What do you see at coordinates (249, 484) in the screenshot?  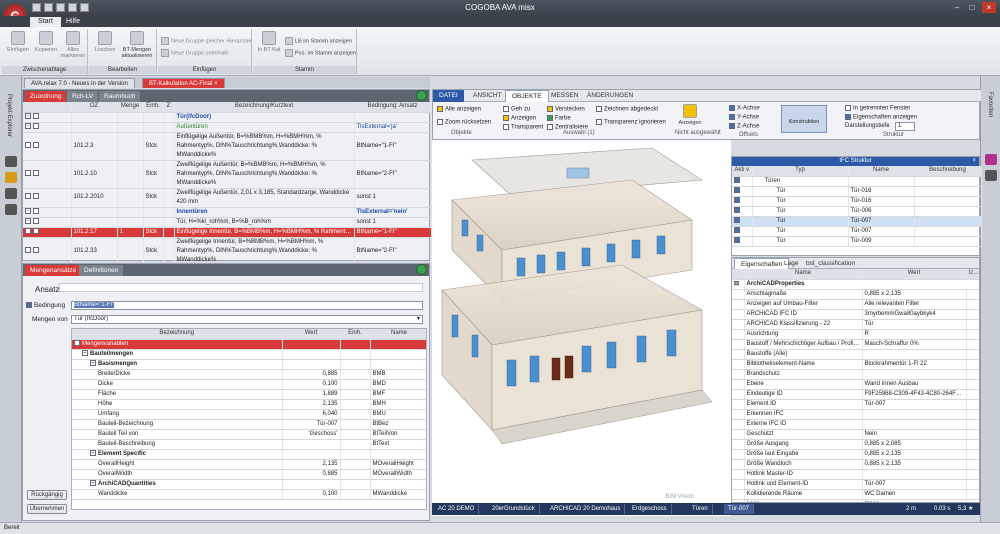 I see `quantity-row: − ArchiCADQuantities` at bounding box center [249, 484].